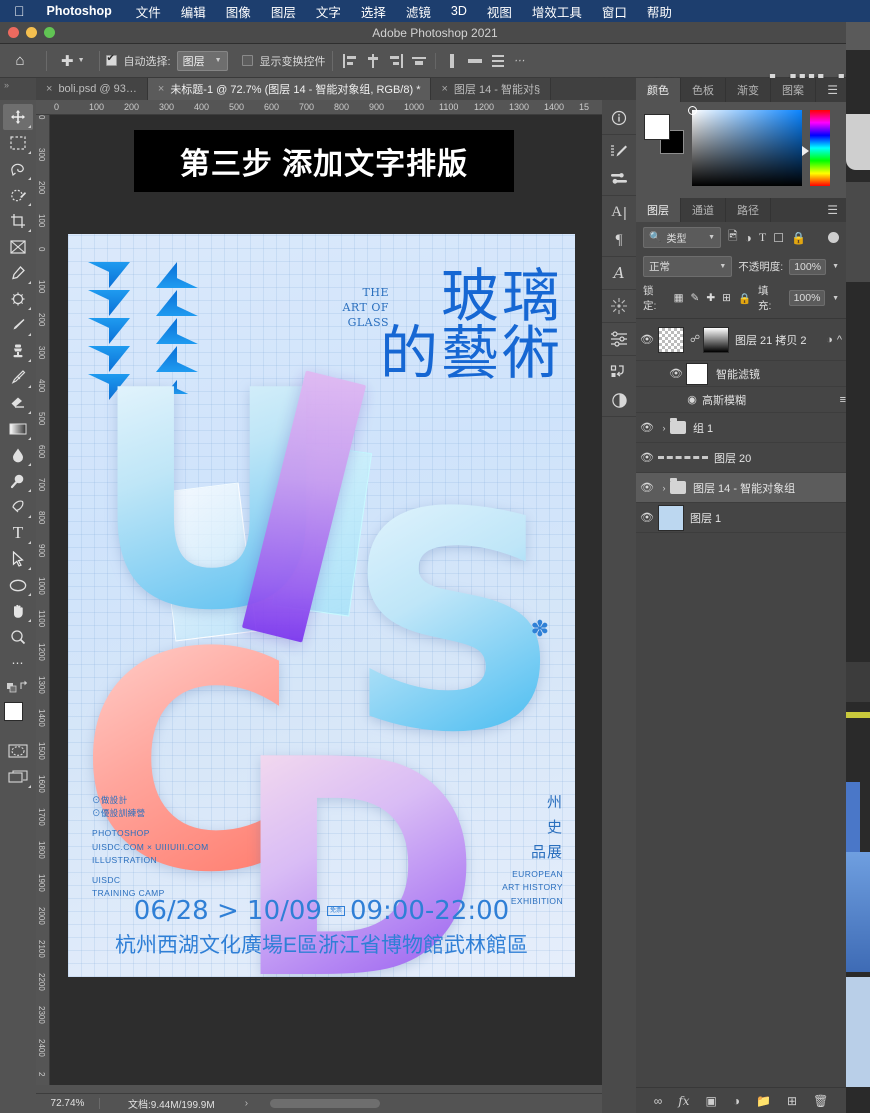  I want to click on menu-item-view: 视图, so click(499, 11).